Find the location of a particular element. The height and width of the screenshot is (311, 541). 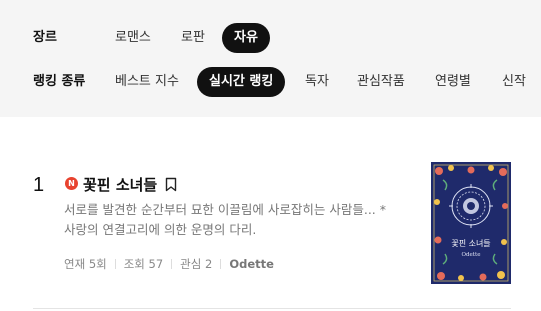

ranking-chip-age: 연령별 is located at coordinates (453, 82).